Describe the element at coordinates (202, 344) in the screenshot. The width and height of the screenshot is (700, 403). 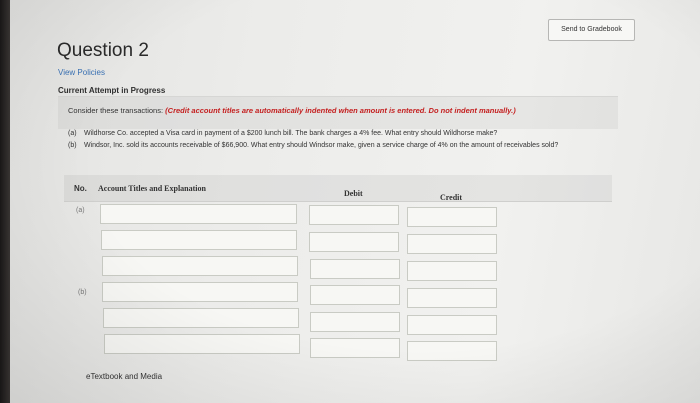
I see `account-title-input-b3` at that location.